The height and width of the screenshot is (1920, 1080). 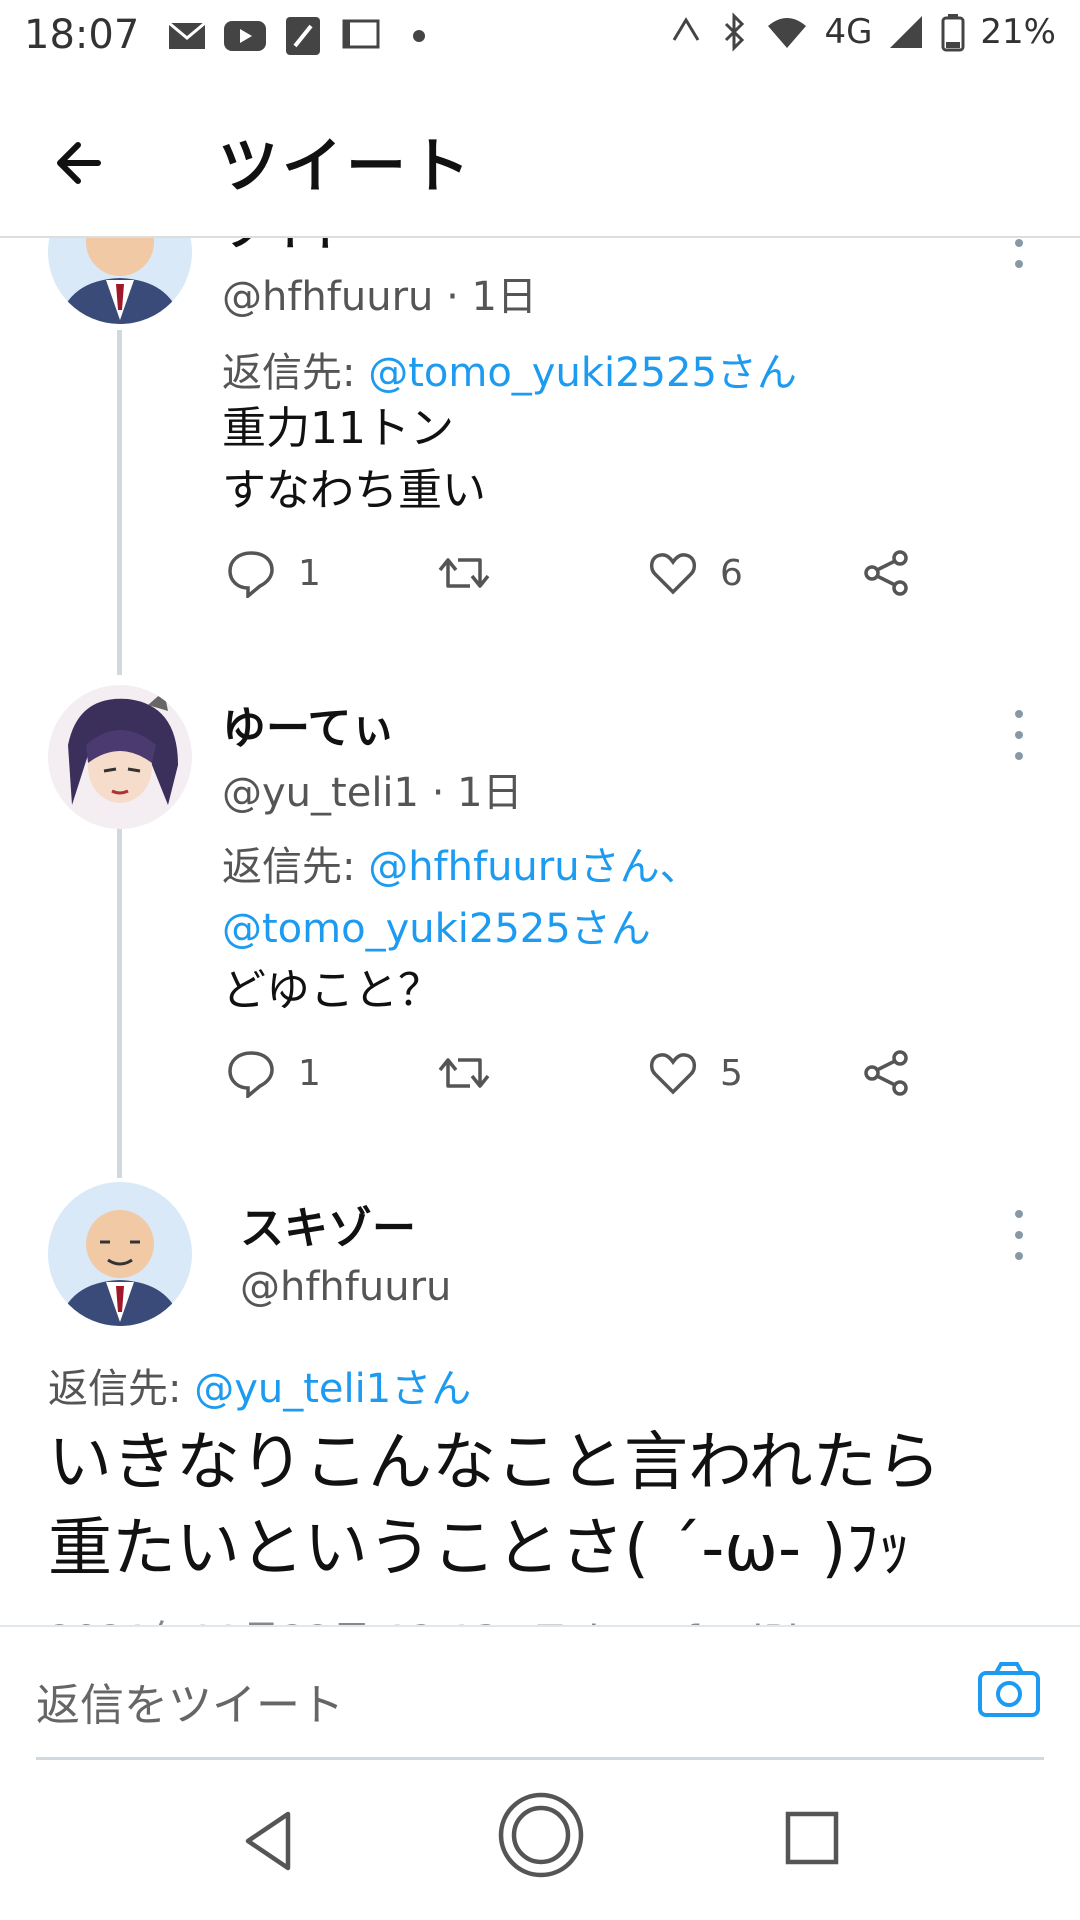 I want to click on tweet-line: いきなりこんなこと言われたら, so click(x=494, y=1463).